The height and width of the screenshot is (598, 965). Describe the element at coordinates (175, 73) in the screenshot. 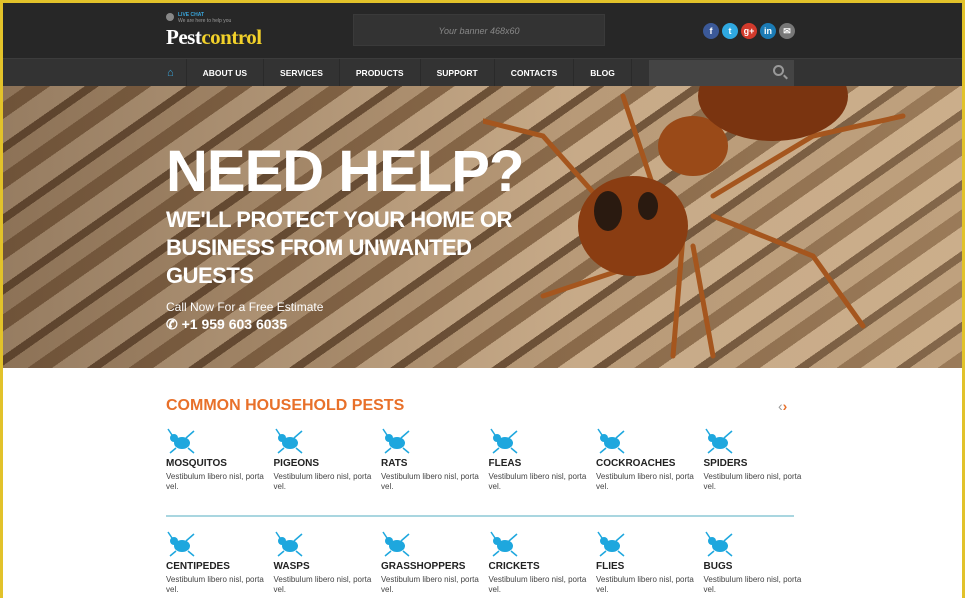

I see `home-icon: ⌂` at that location.